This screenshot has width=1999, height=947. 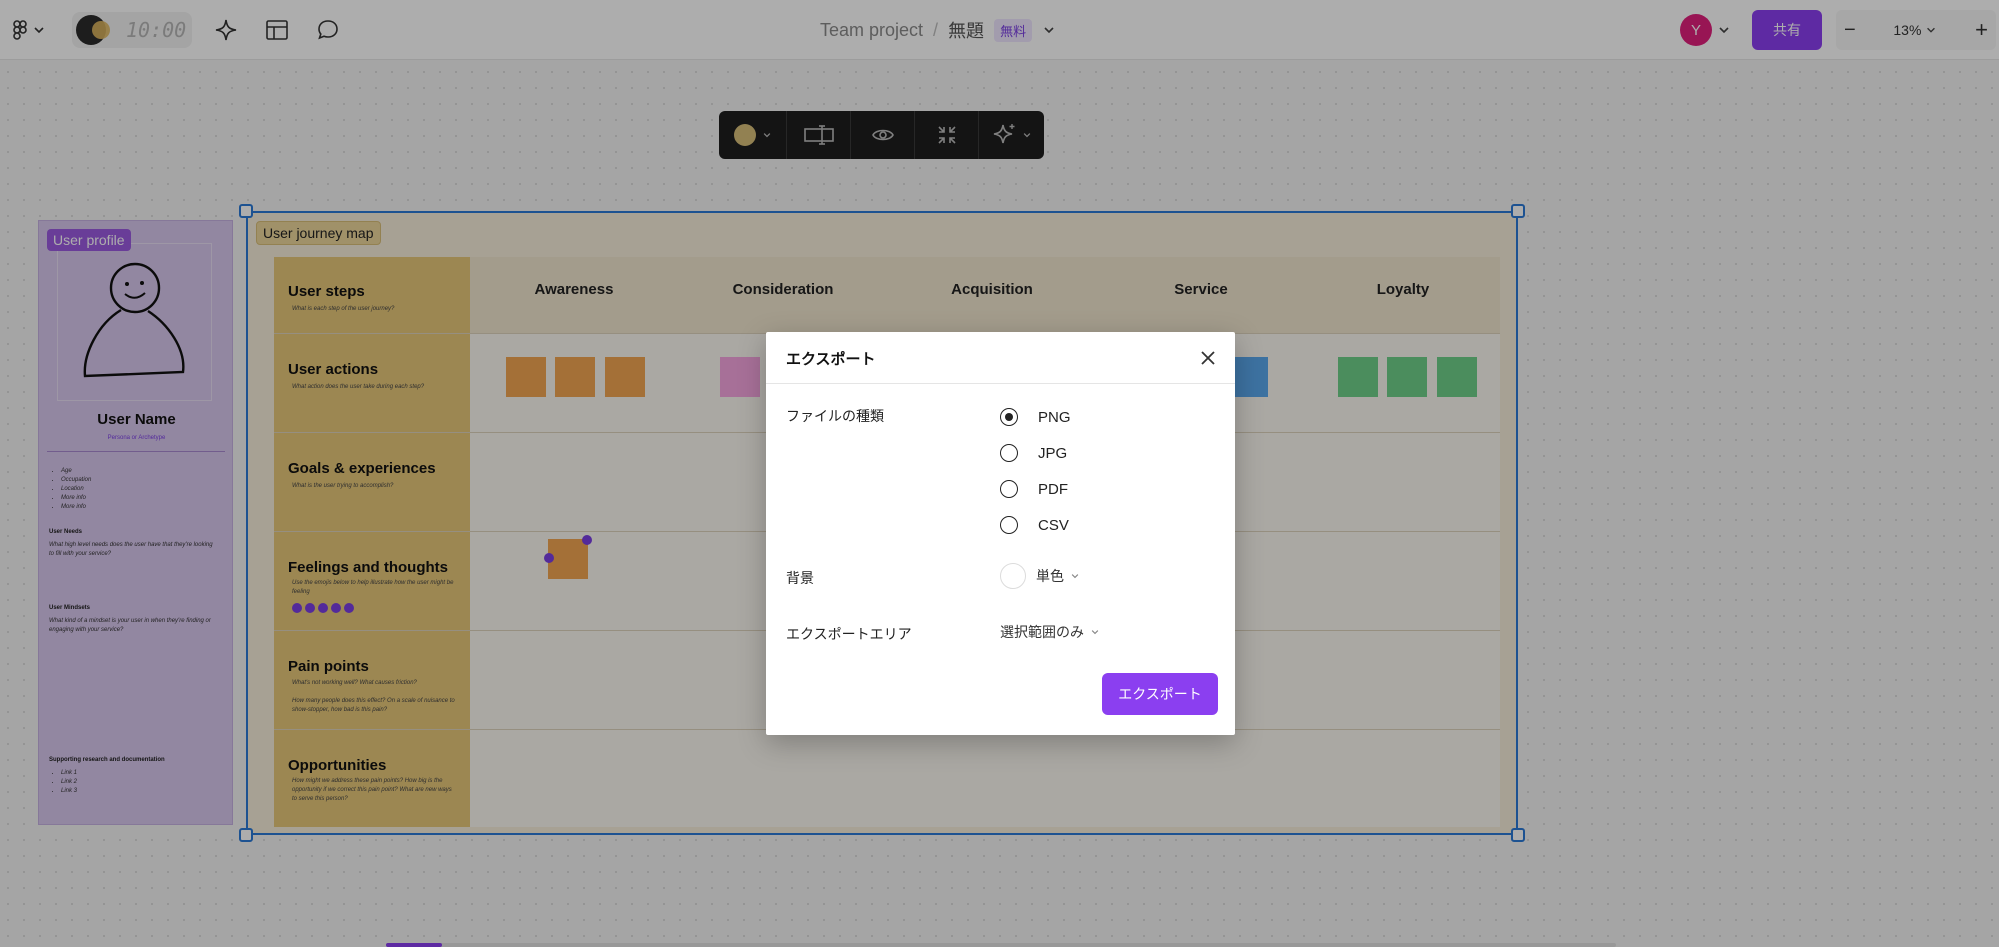 I want to click on file-type-option-pdf: PDF, so click(x=1034, y=489).